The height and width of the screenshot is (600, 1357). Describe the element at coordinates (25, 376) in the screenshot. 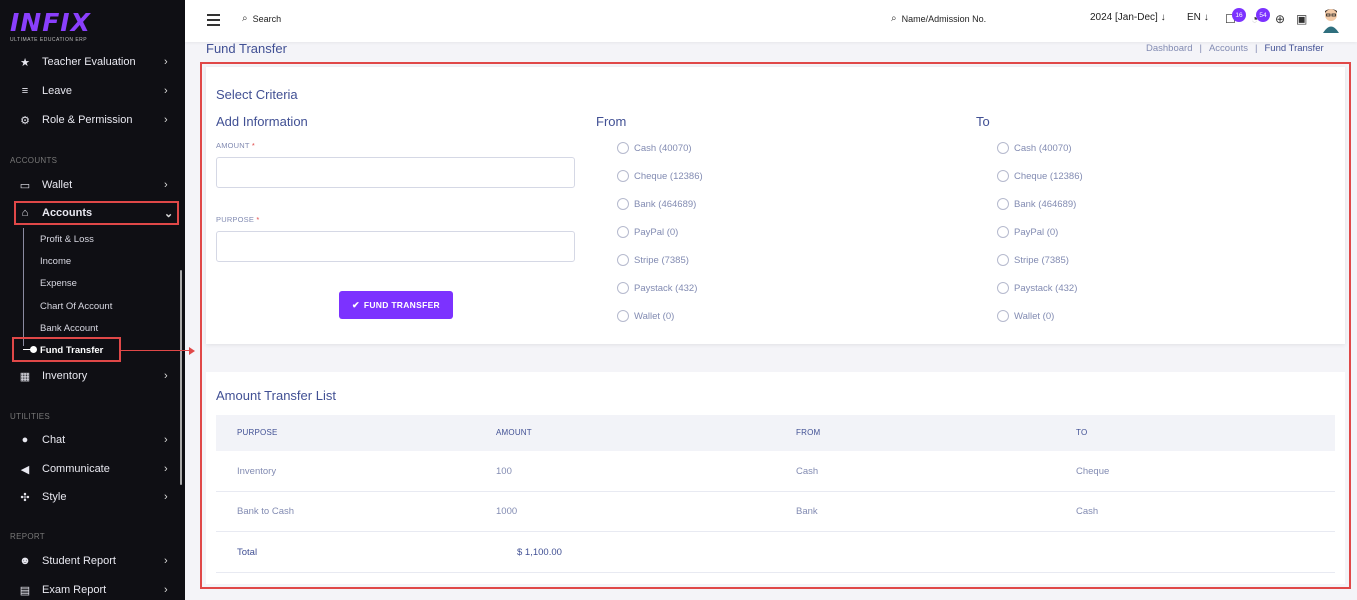

I see `inventory-icon: ▦` at that location.